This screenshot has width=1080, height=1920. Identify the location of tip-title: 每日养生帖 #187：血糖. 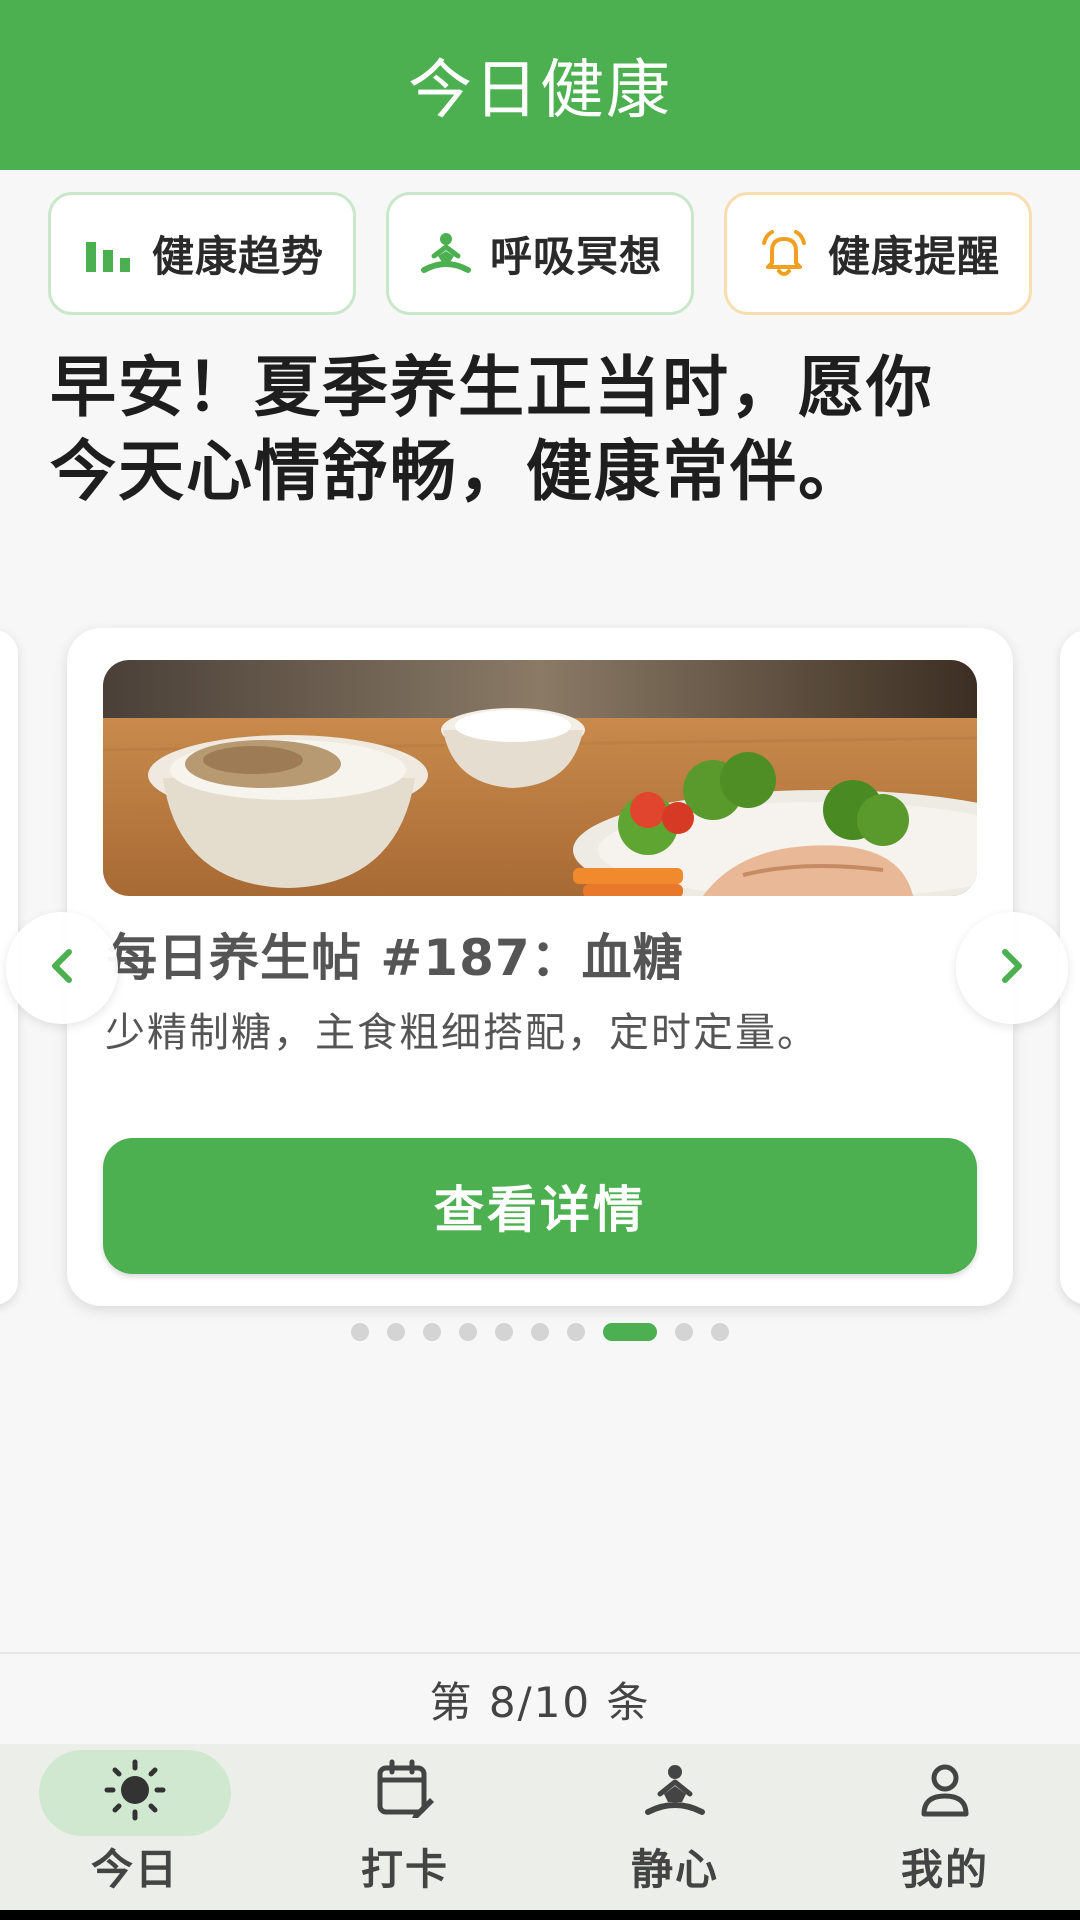
(395, 958).